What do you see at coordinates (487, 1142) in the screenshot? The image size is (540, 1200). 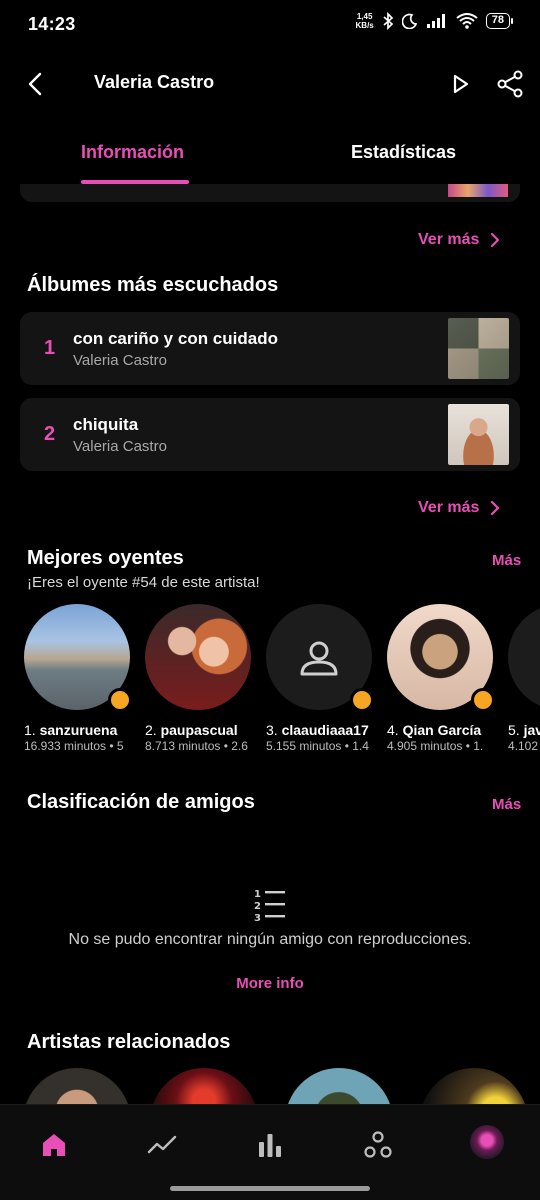 I see `profile-avatar` at bounding box center [487, 1142].